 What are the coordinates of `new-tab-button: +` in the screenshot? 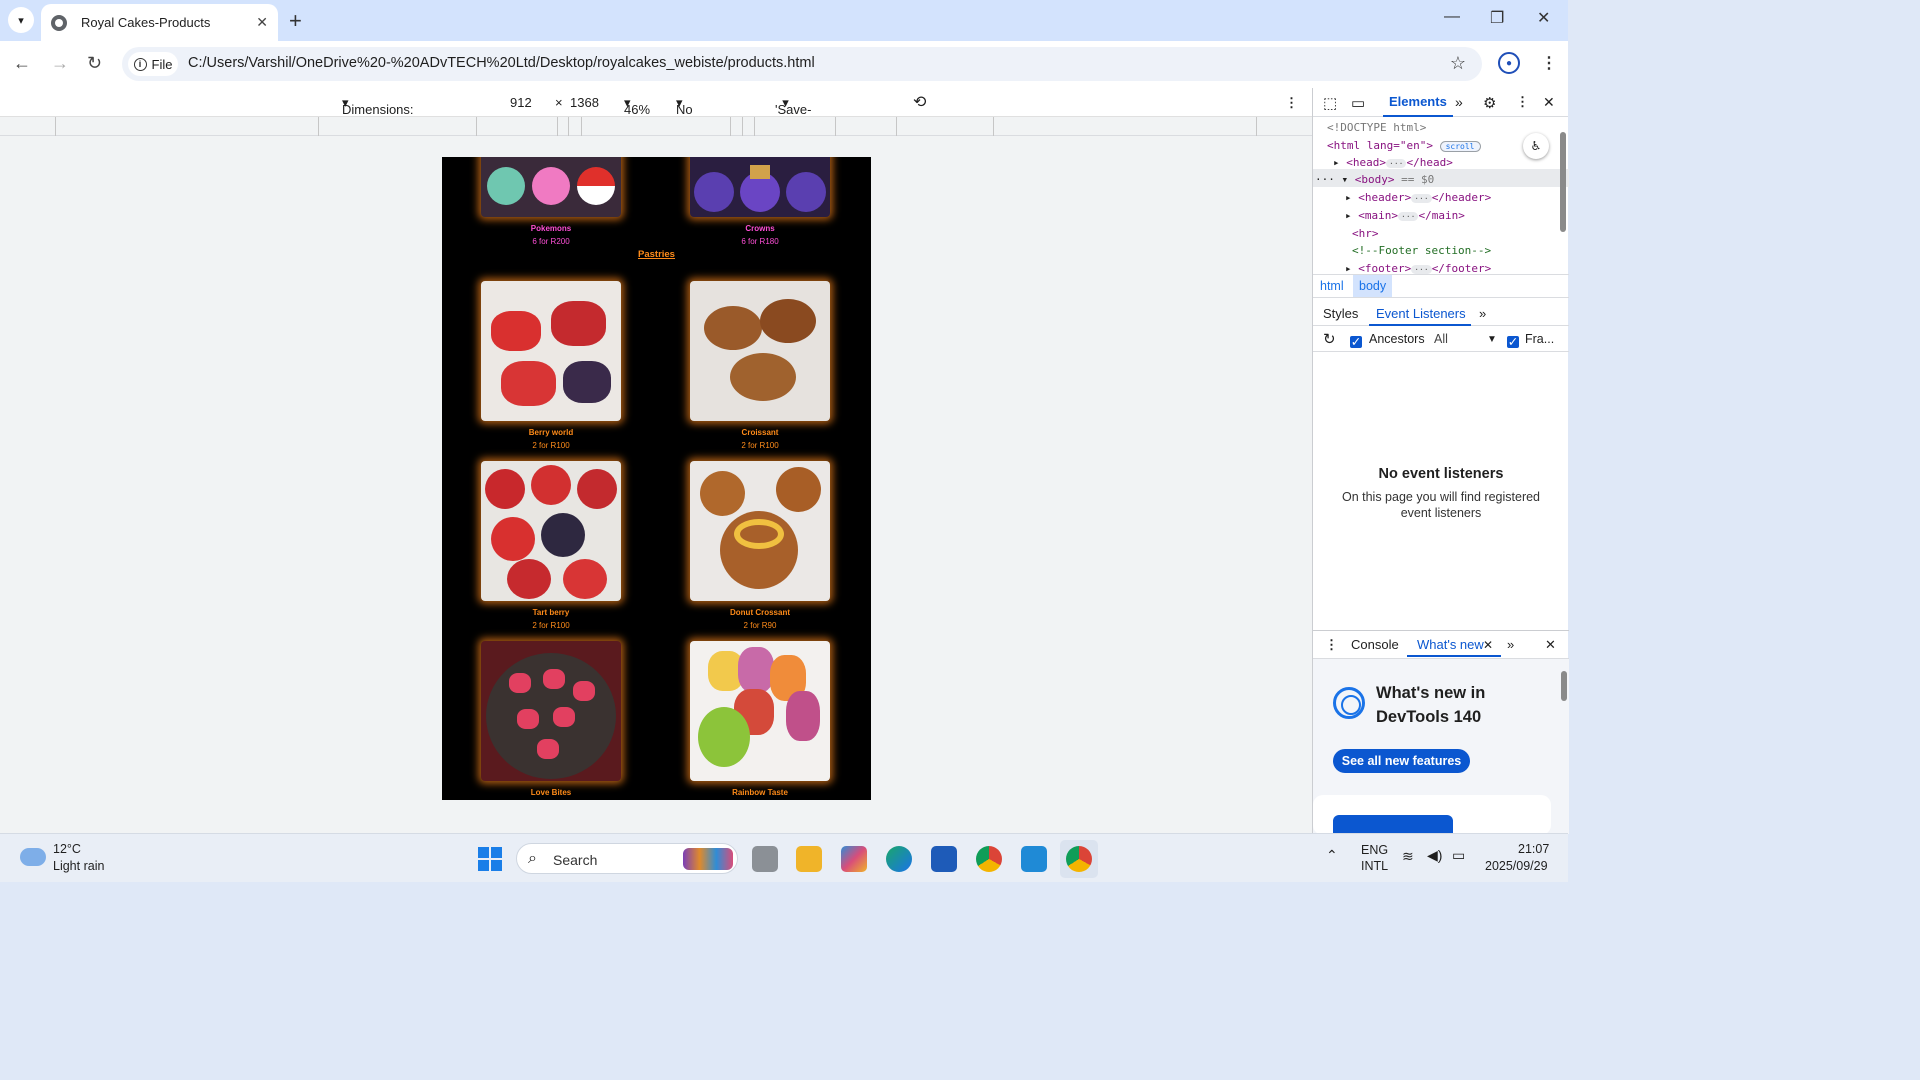 It's located at (295, 21).